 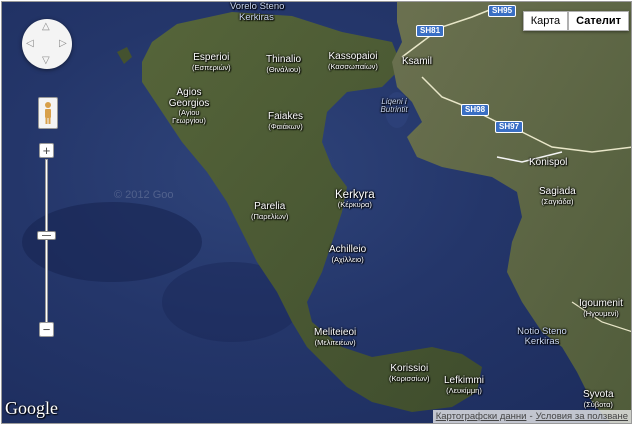 I want to click on place-label: Agios Georgios (Αγίου Γεωργίου), so click(x=189, y=106).